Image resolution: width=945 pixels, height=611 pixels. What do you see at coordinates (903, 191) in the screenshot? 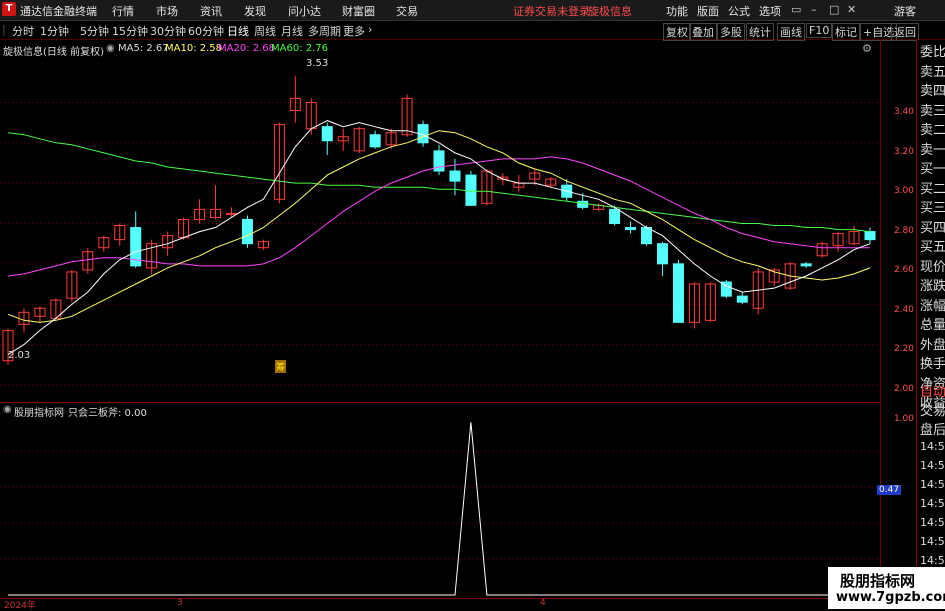
I see `axis-tick: 3.00` at bounding box center [903, 191].